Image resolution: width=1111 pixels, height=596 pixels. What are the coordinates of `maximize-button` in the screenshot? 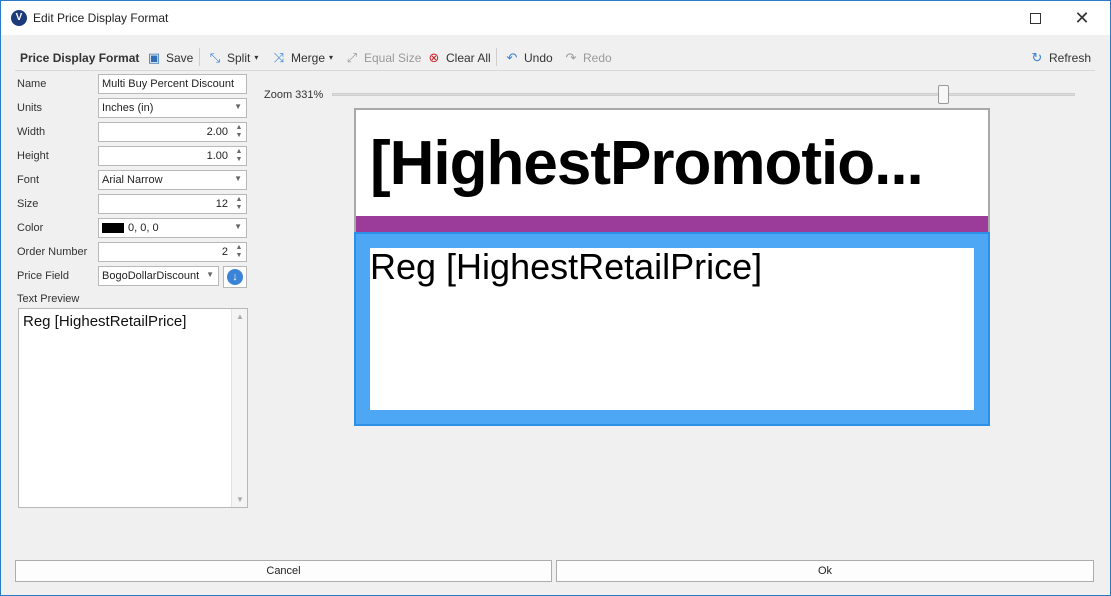 It's located at (1035, 18).